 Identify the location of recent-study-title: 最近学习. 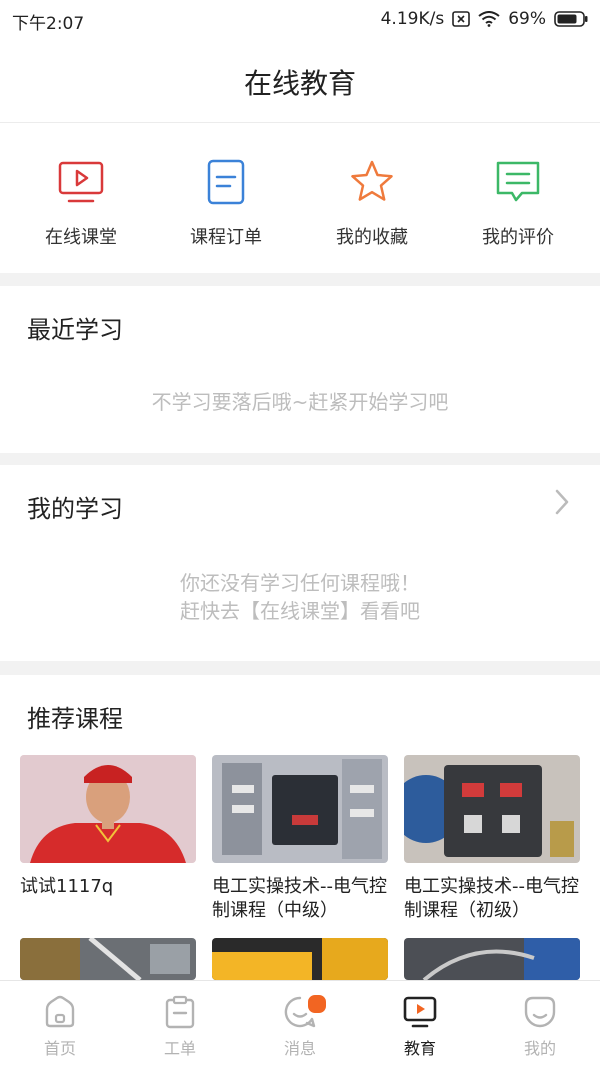
(75, 330).